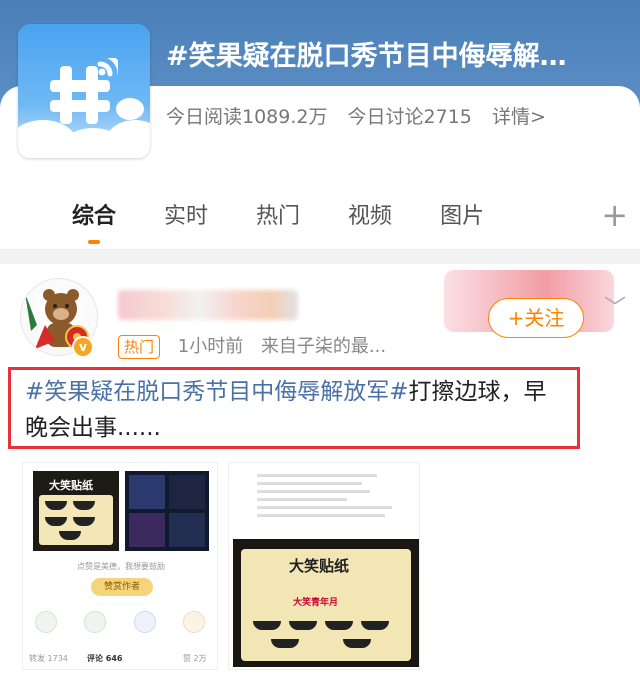 The width and height of the screenshot is (640, 683). What do you see at coordinates (320, 214) in the screenshot?
I see `tab-bar: 综合 实时 热门 视频 图片 +` at bounding box center [320, 214].